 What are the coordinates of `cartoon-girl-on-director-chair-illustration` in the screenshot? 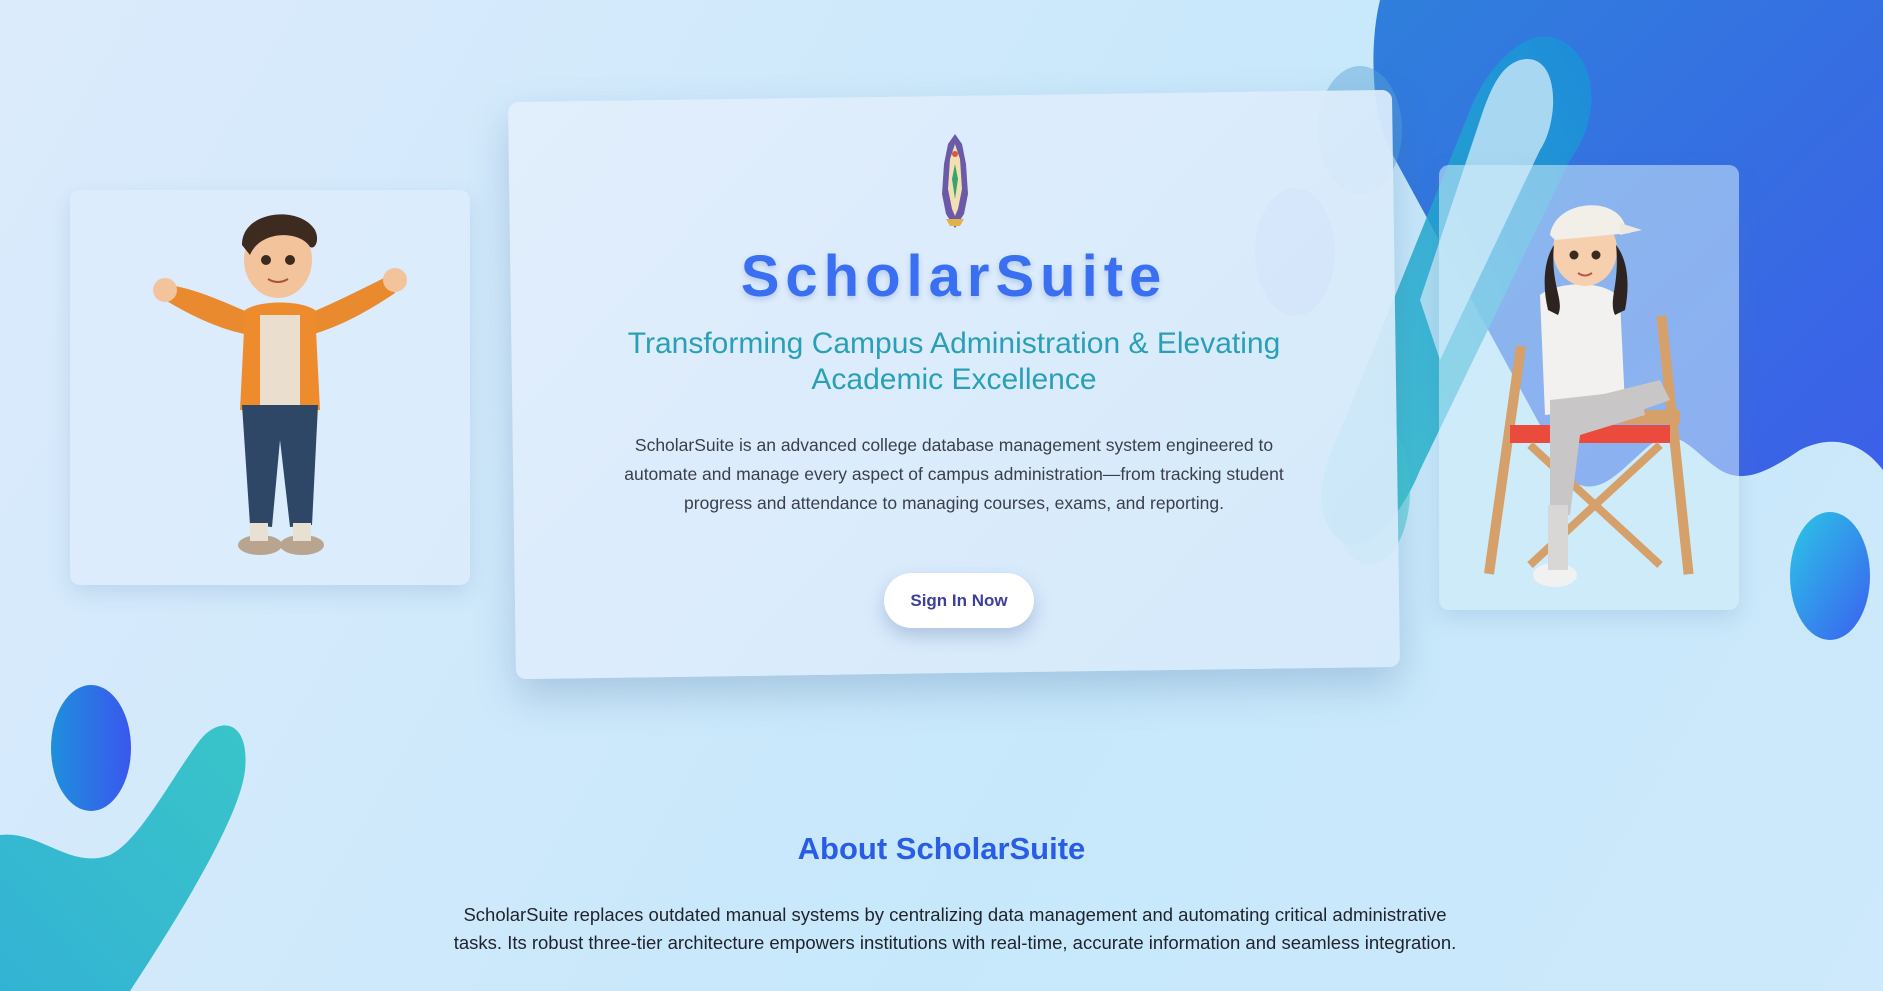 It's located at (1589, 396).